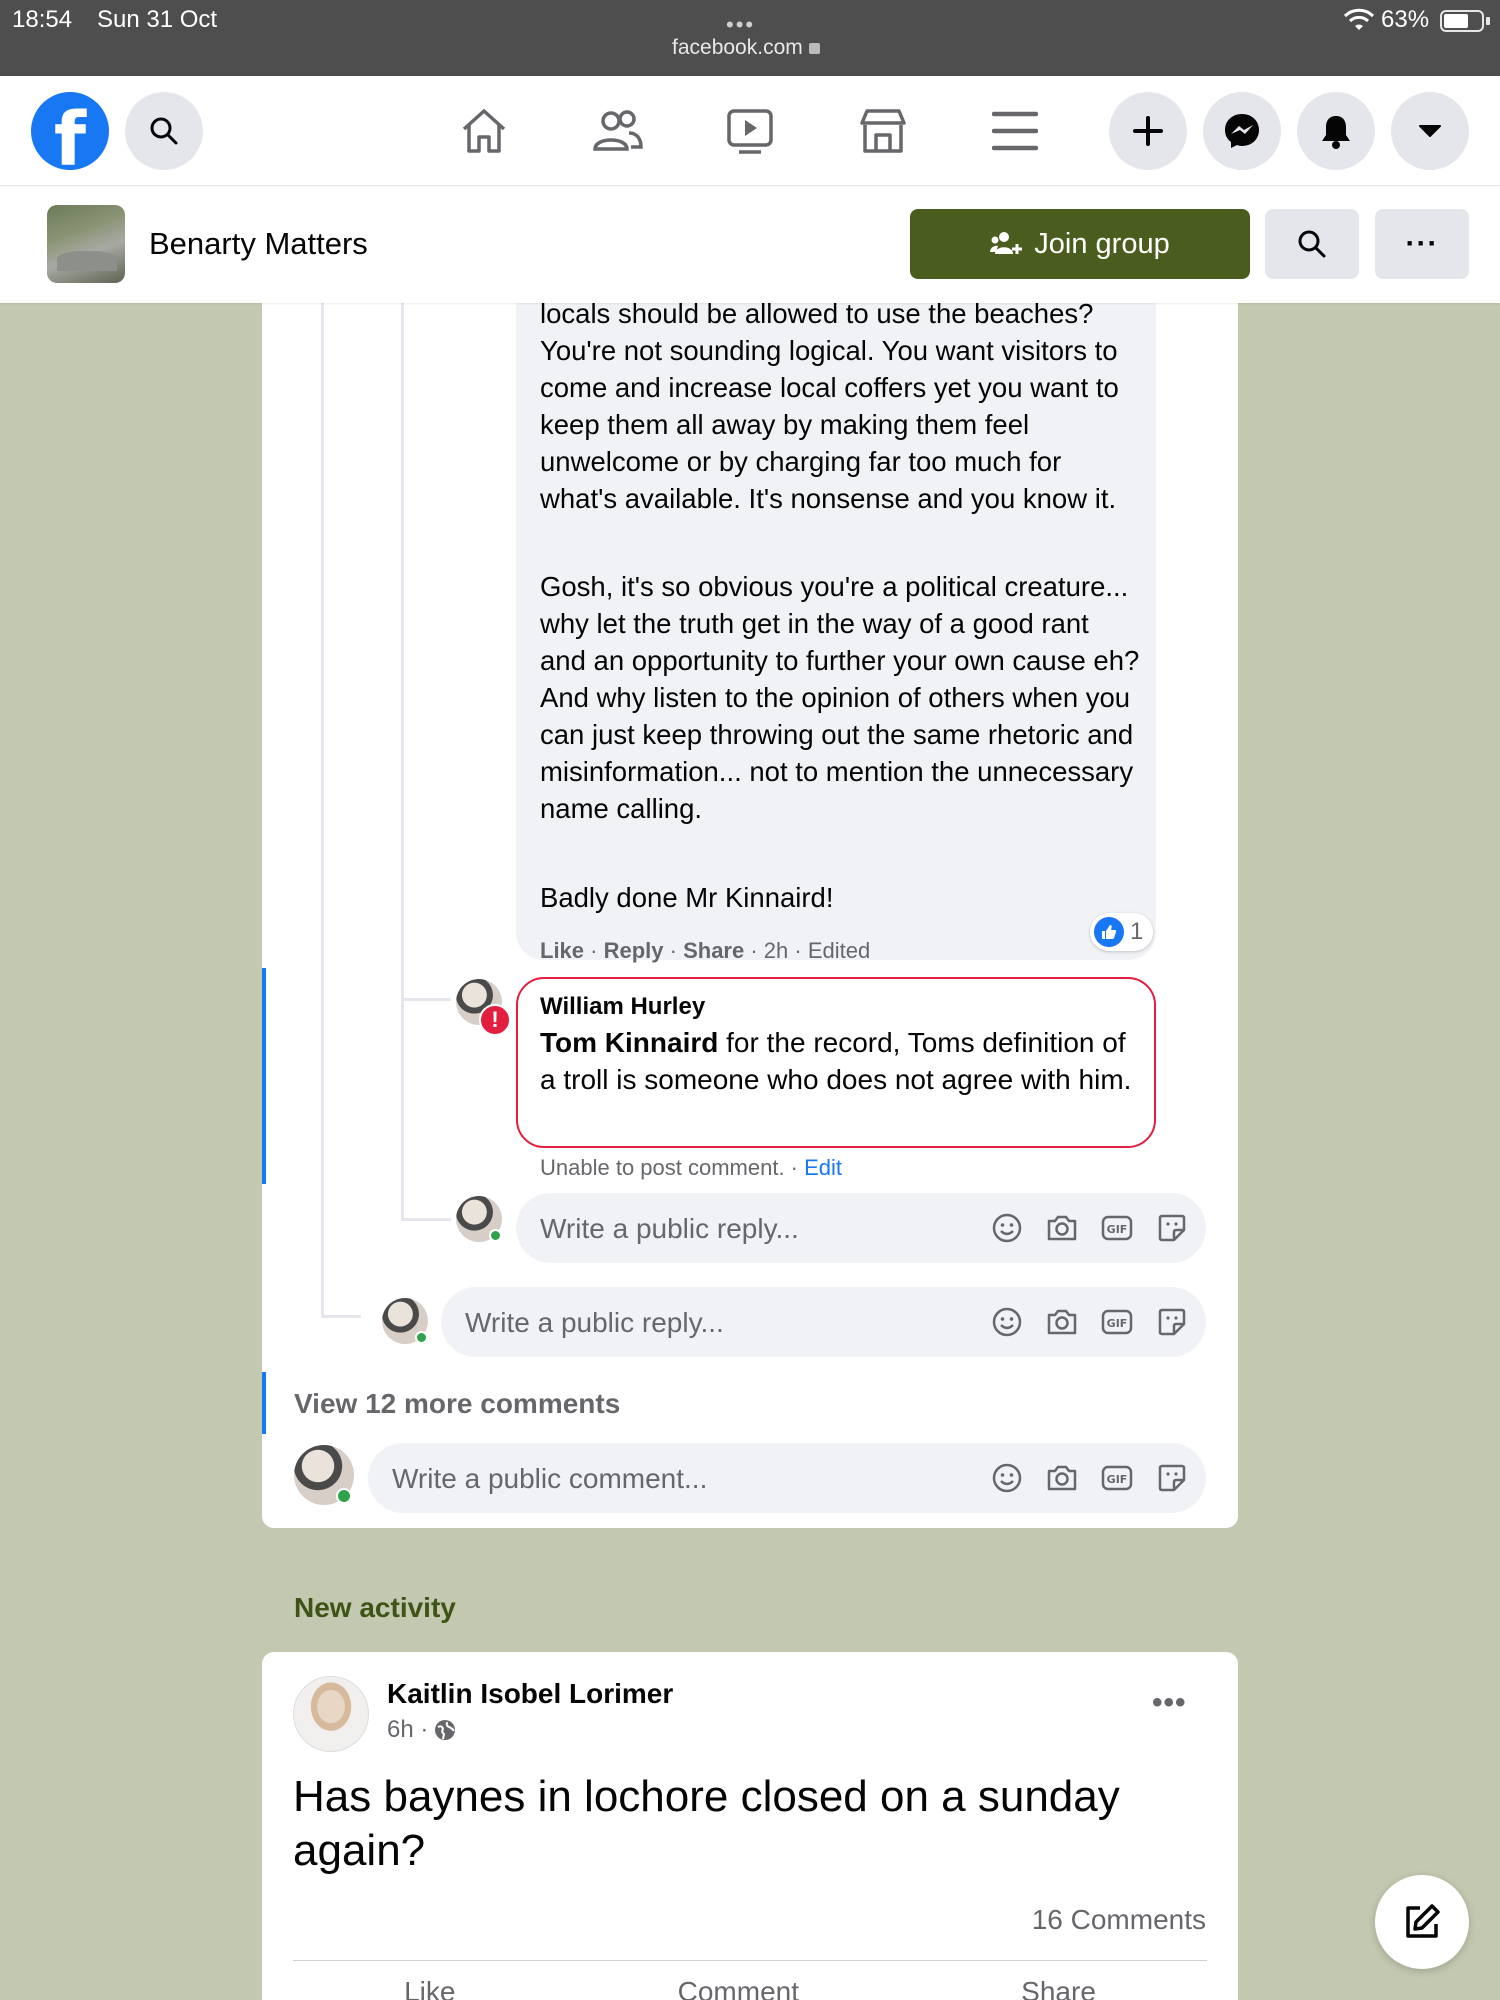 This screenshot has height=2000, width=1500. What do you see at coordinates (883, 131) in the screenshot?
I see `marketplace-tab` at bounding box center [883, 131].